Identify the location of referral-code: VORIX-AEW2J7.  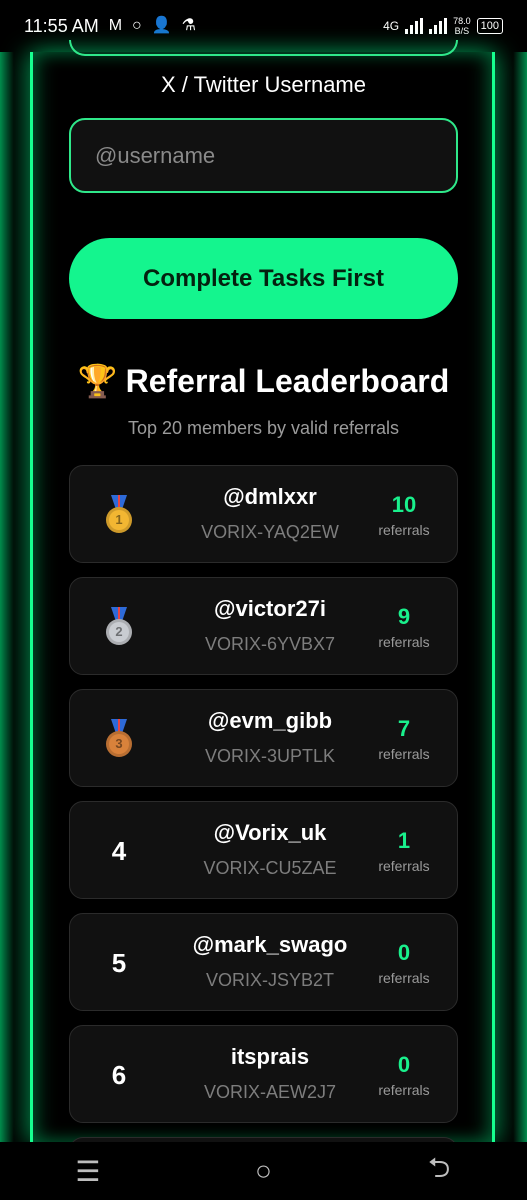
(270, 1092).